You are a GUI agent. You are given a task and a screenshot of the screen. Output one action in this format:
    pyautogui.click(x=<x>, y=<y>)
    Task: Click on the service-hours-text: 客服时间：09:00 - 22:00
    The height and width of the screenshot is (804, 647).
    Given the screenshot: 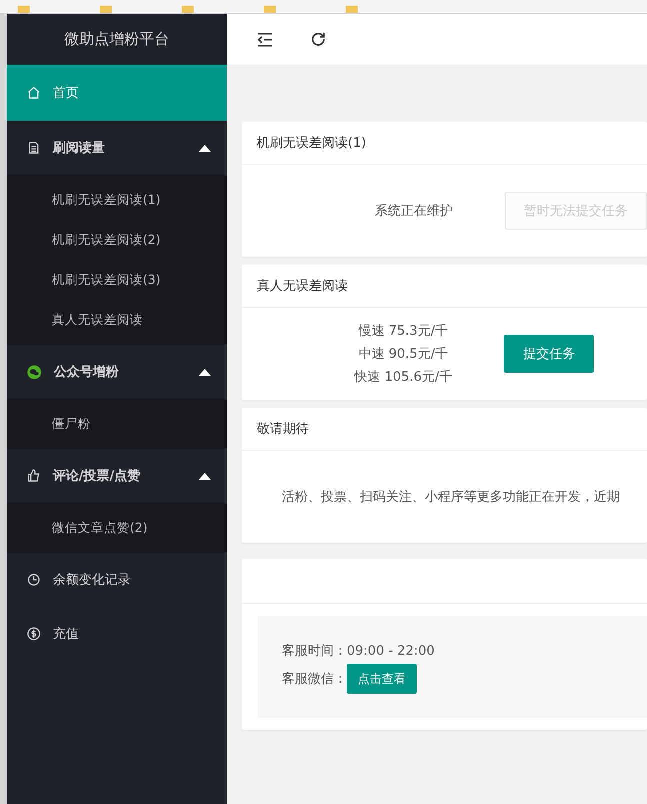 What is the action you would take?
    pyautogui.click(x=359, y=651)
    